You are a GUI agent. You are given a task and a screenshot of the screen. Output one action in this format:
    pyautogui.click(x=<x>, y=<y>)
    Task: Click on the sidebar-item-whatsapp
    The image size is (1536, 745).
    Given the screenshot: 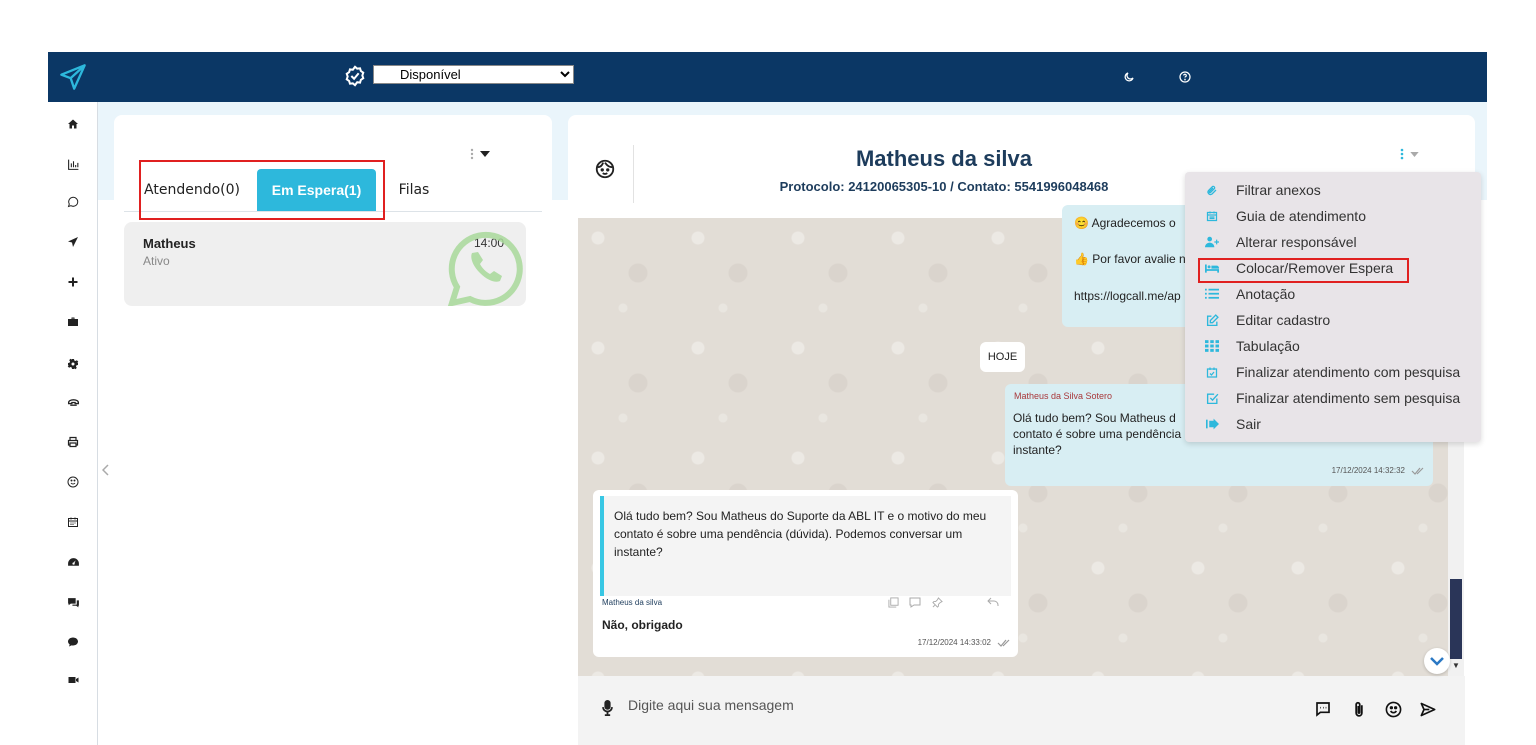 What is the action you would take?
    pyautogui.click(x=73, y=202)
    